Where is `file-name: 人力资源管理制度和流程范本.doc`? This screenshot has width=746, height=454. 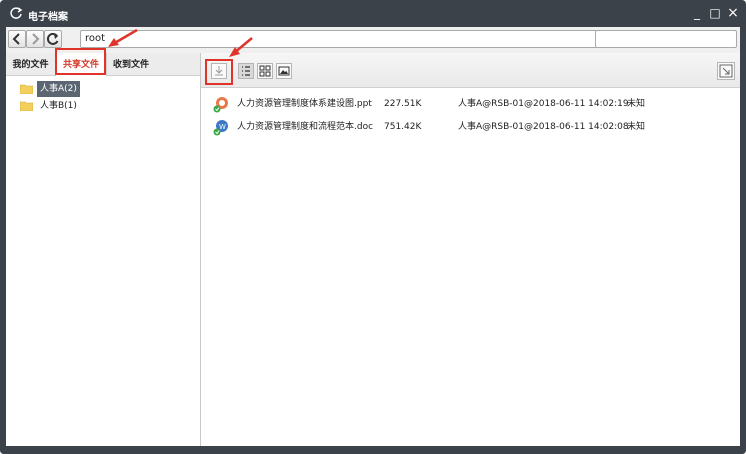 file-name: 人力资源管理制度和流程范本.doc is located at coordinates (305, 127).